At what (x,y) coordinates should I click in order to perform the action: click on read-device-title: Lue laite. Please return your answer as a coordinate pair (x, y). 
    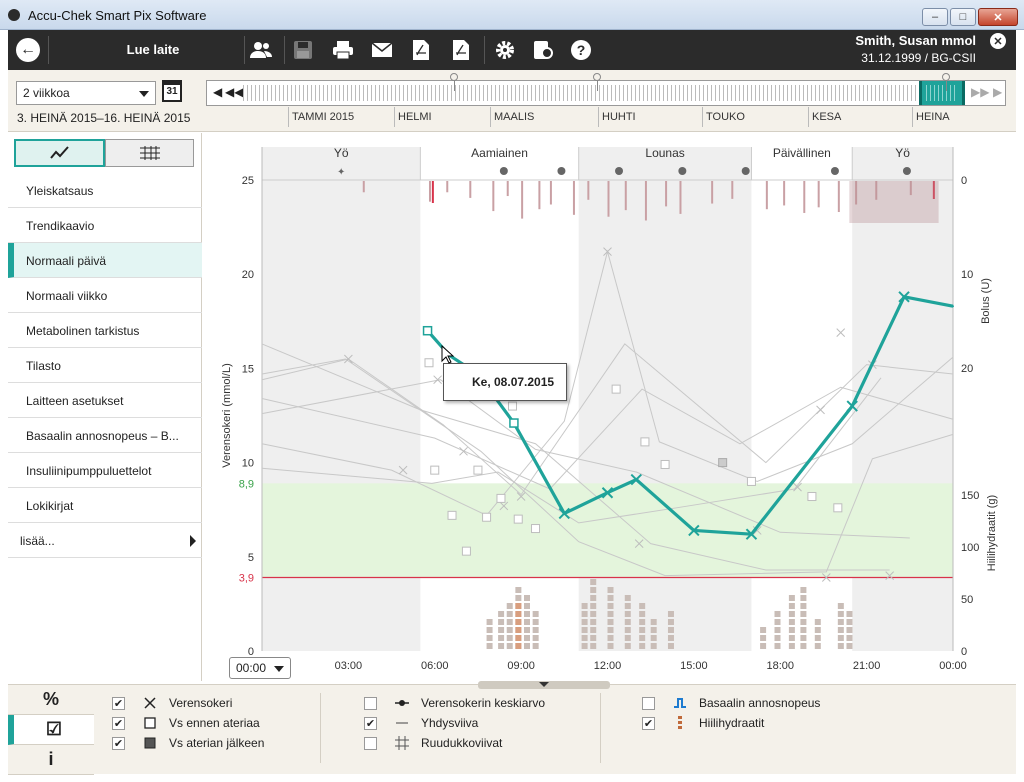
    Looking at the image, I should click on (153, 49).